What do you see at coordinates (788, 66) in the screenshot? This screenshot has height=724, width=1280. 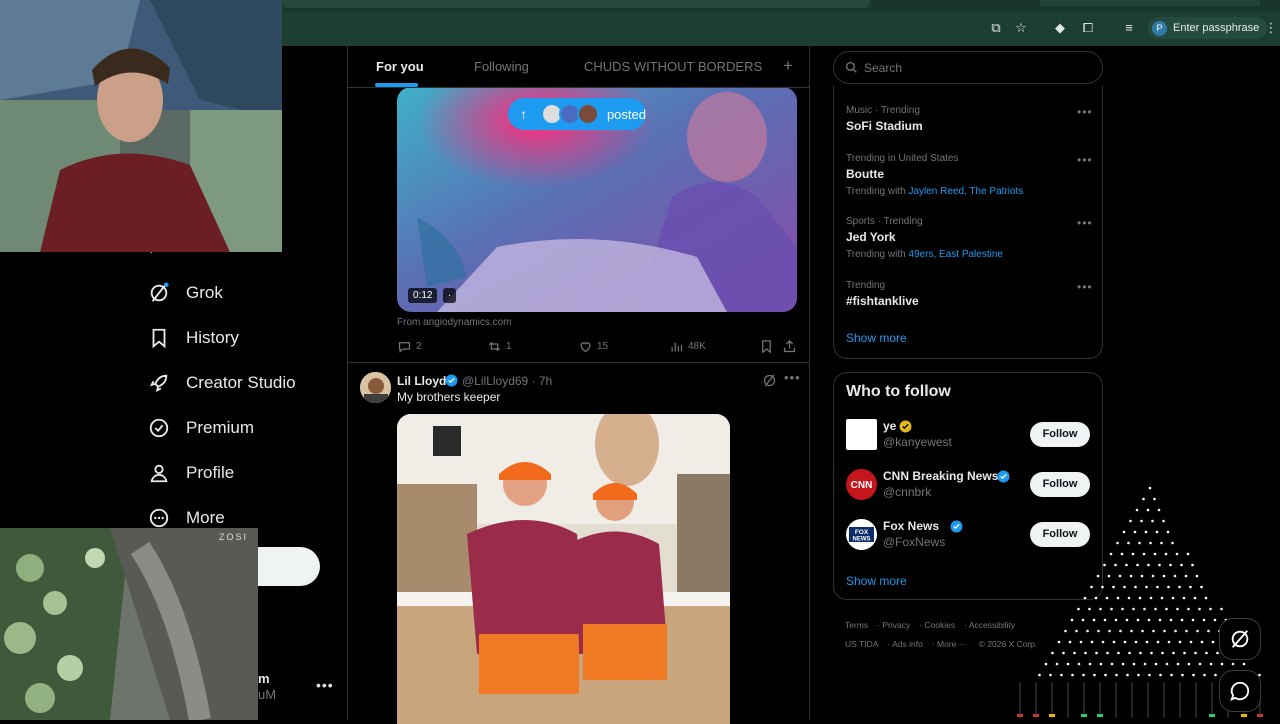 I see `add-tab-icon: +` at bounding box center [788, 66].